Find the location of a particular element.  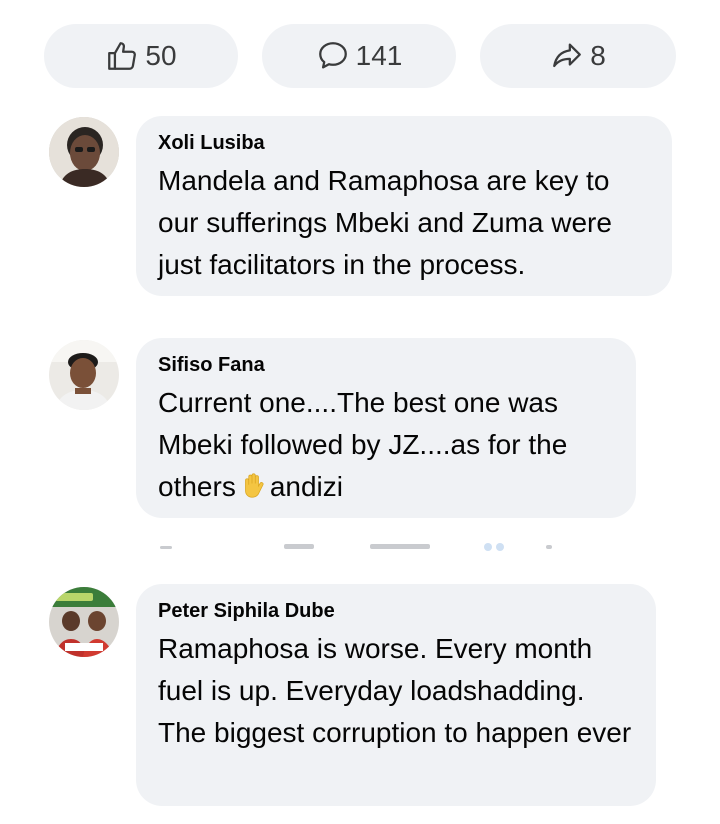

comment-author: Peter Siphila Dube is located at coordinates (396, 611).